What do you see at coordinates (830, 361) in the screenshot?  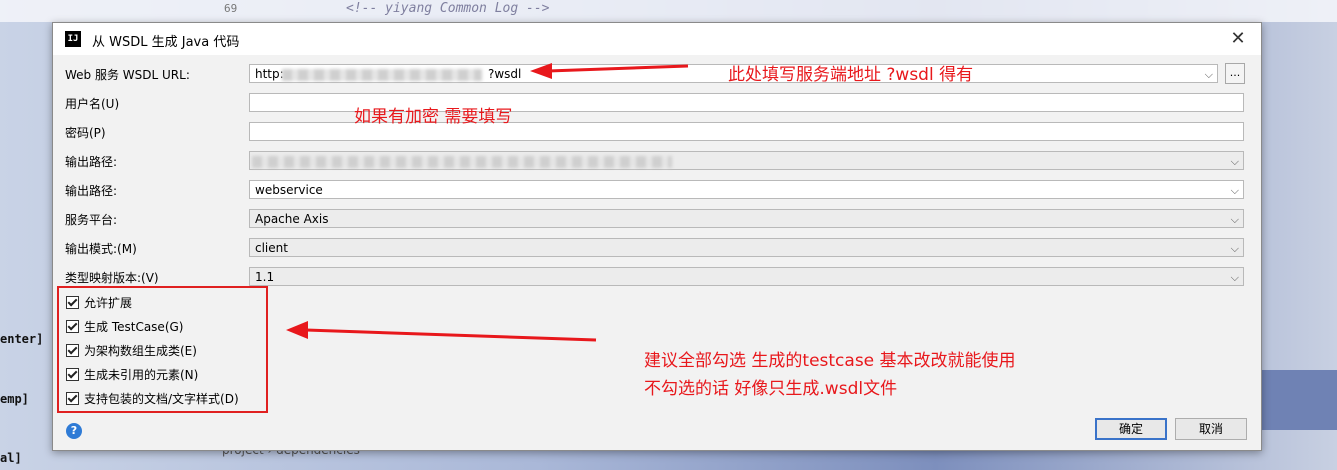 I see `annotation-checkbox-note-1: 建议全部勾选 生成的testcase 基本改改就能使用` at bounding box center [830, 361].